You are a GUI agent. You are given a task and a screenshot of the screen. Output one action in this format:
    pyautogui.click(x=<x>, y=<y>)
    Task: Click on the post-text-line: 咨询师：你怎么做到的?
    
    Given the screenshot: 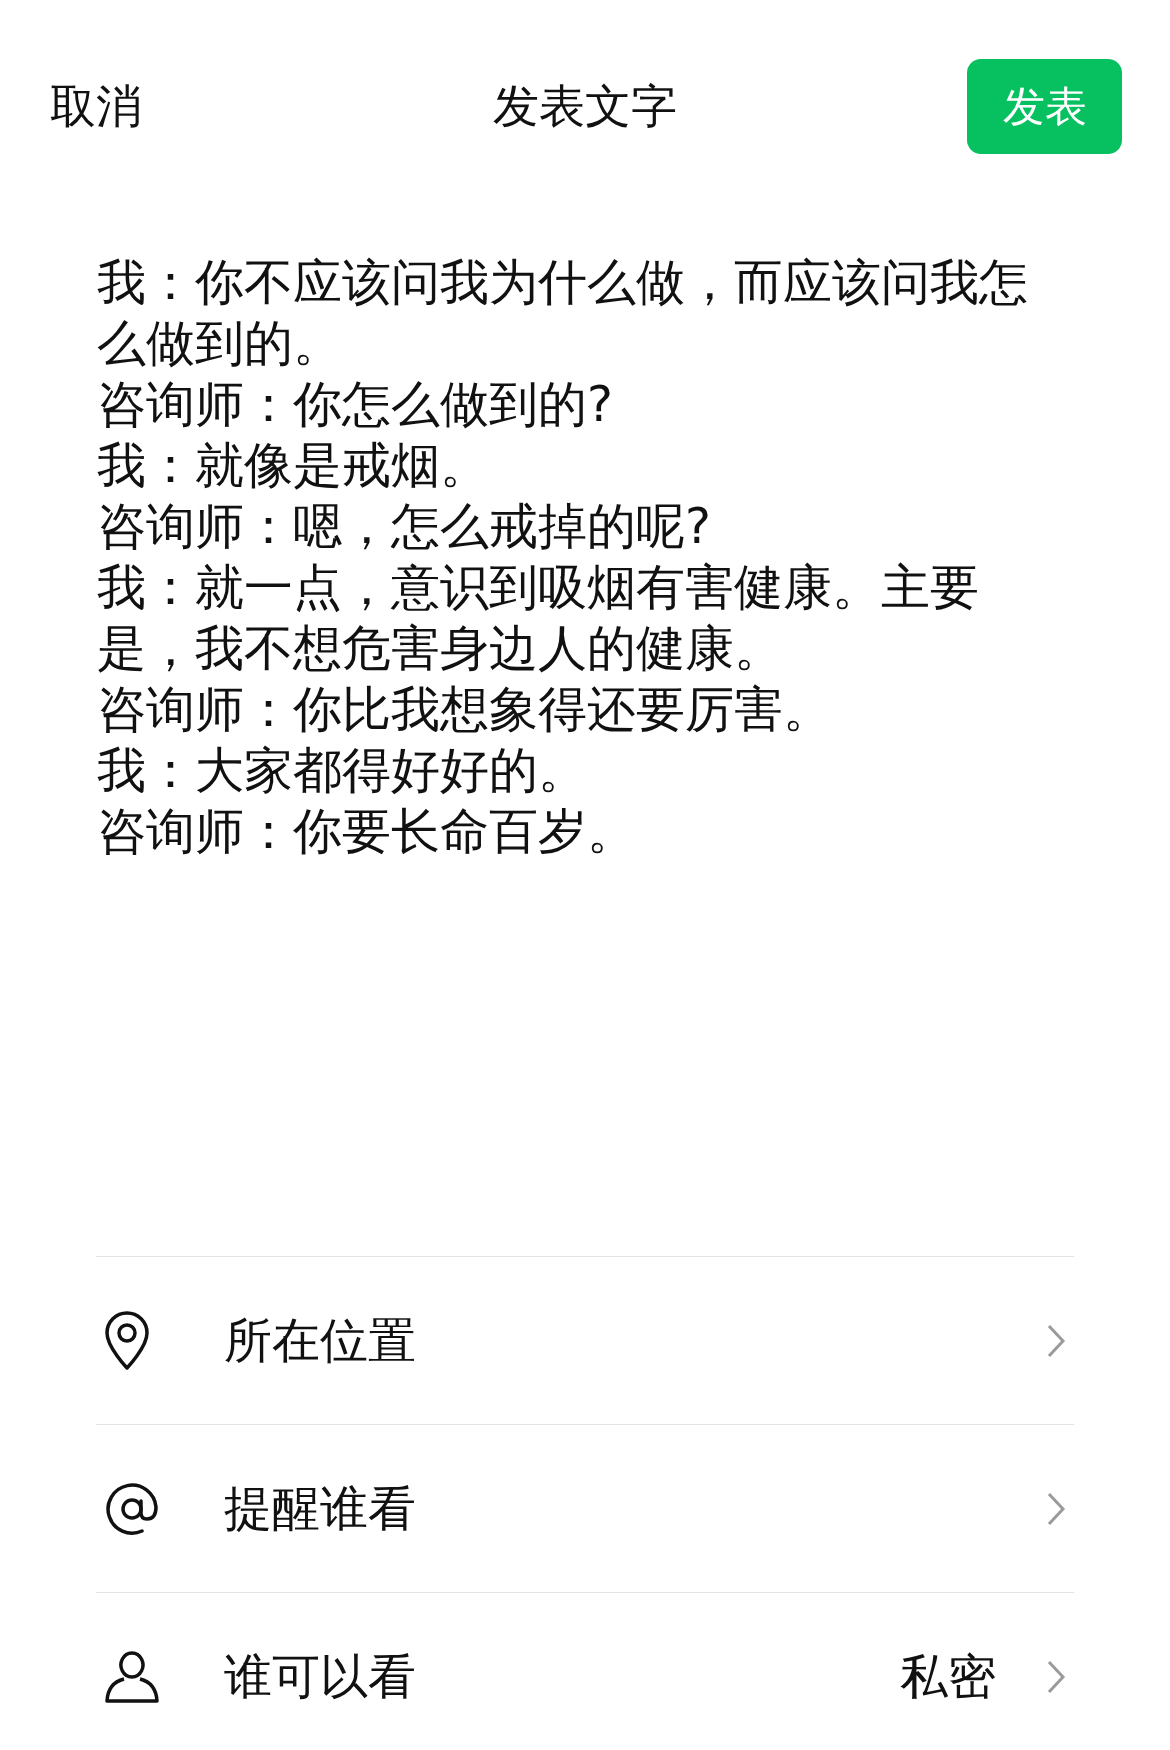 What is the action you would take?
    pyautogui.click(x=355, y=405)
    